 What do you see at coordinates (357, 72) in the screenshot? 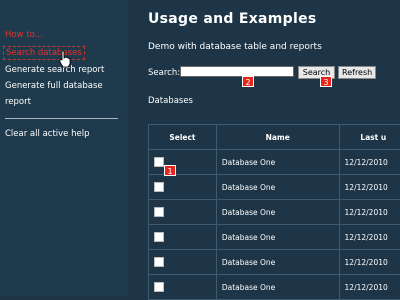
I see `refresh-button: Refresh` at bounding box center [357, 72].